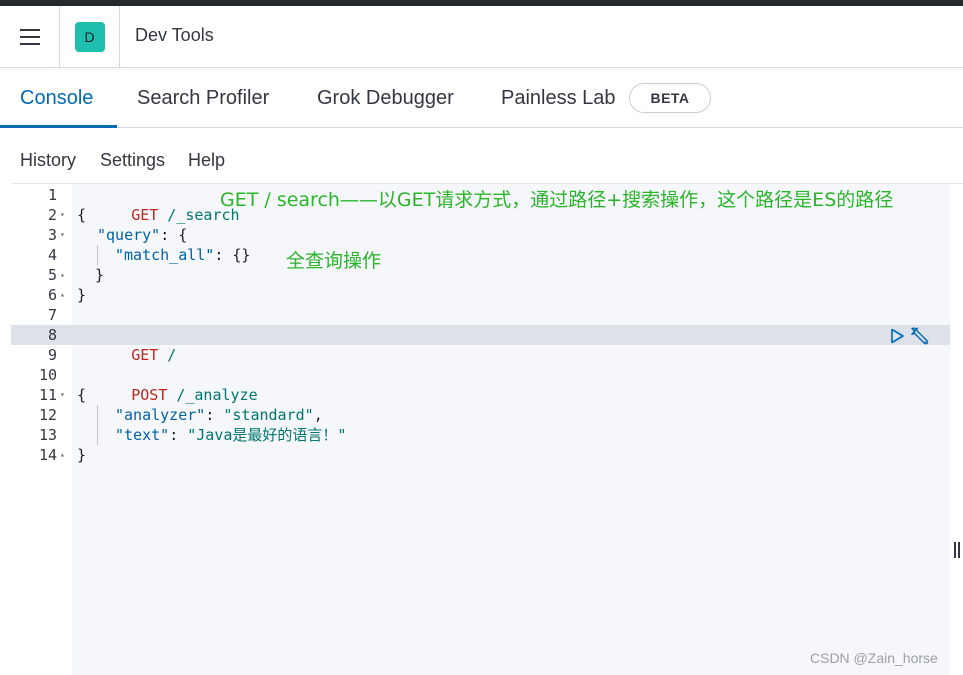 This screenshot has height=675, width=963. Describe the element at coordinates (385, 98) in the screenshot. I see `tab-grok-debugger: Grok Debugger` at that location.